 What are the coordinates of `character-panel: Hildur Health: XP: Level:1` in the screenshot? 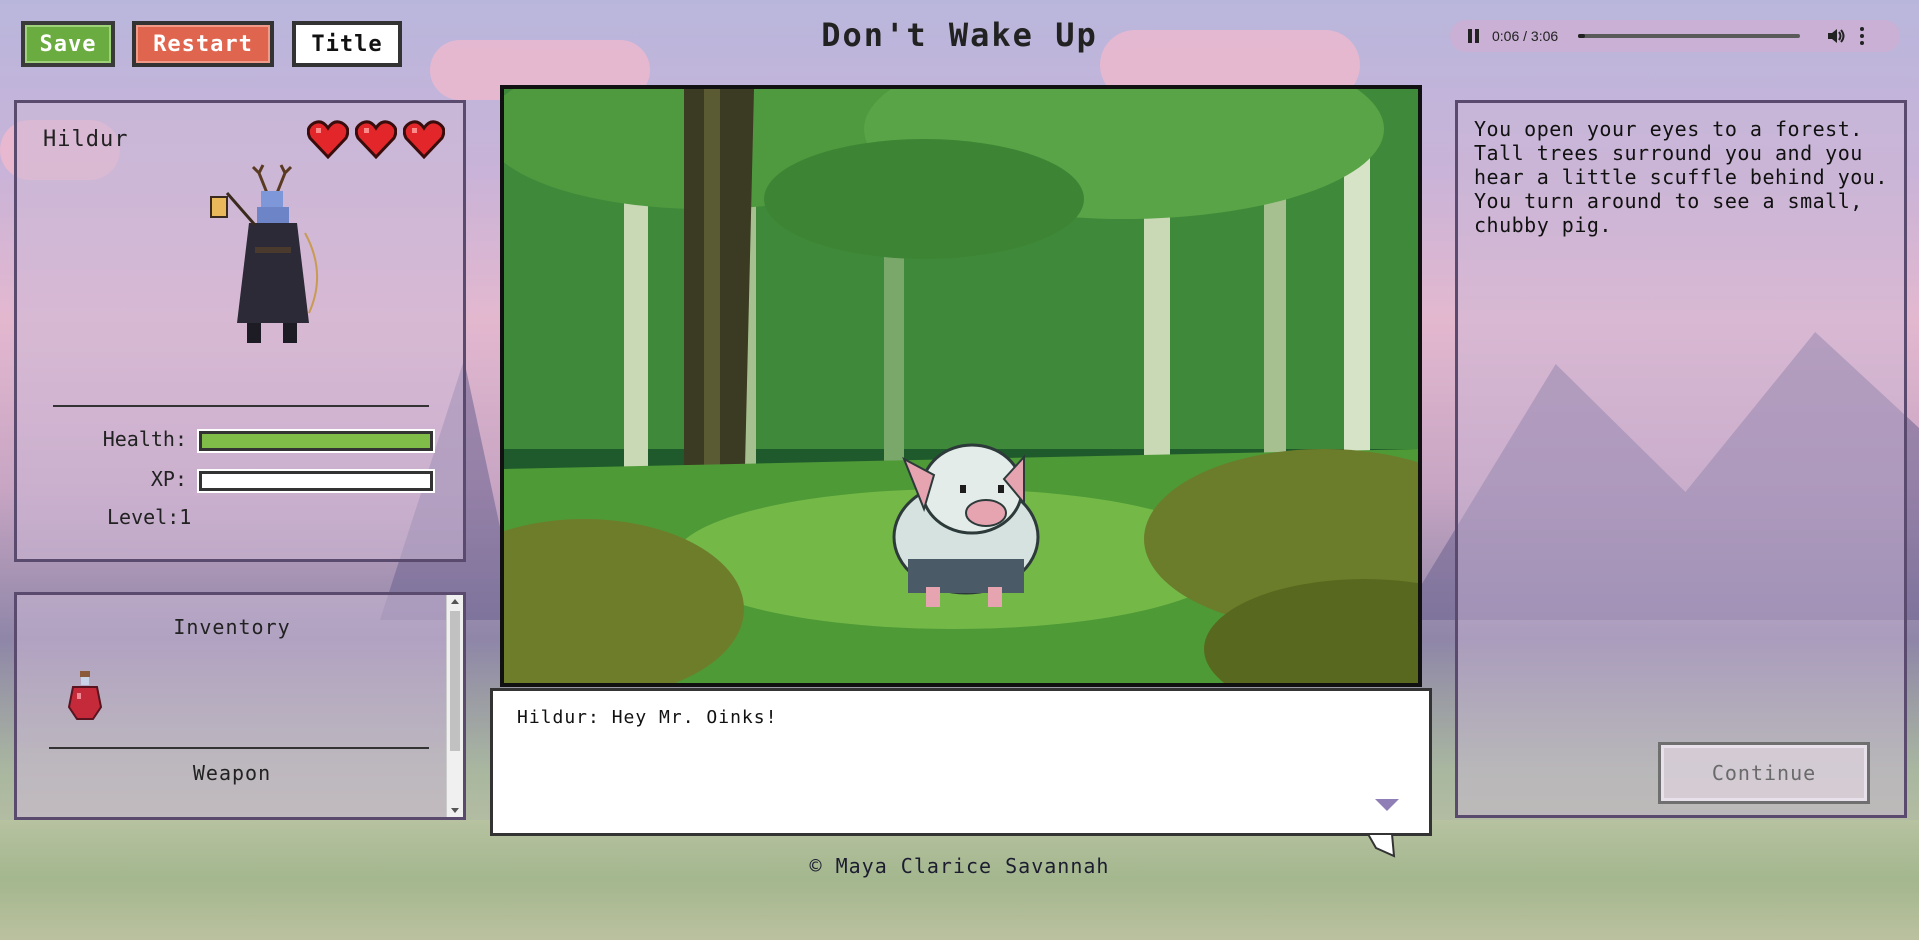 It's located at (240, 331).